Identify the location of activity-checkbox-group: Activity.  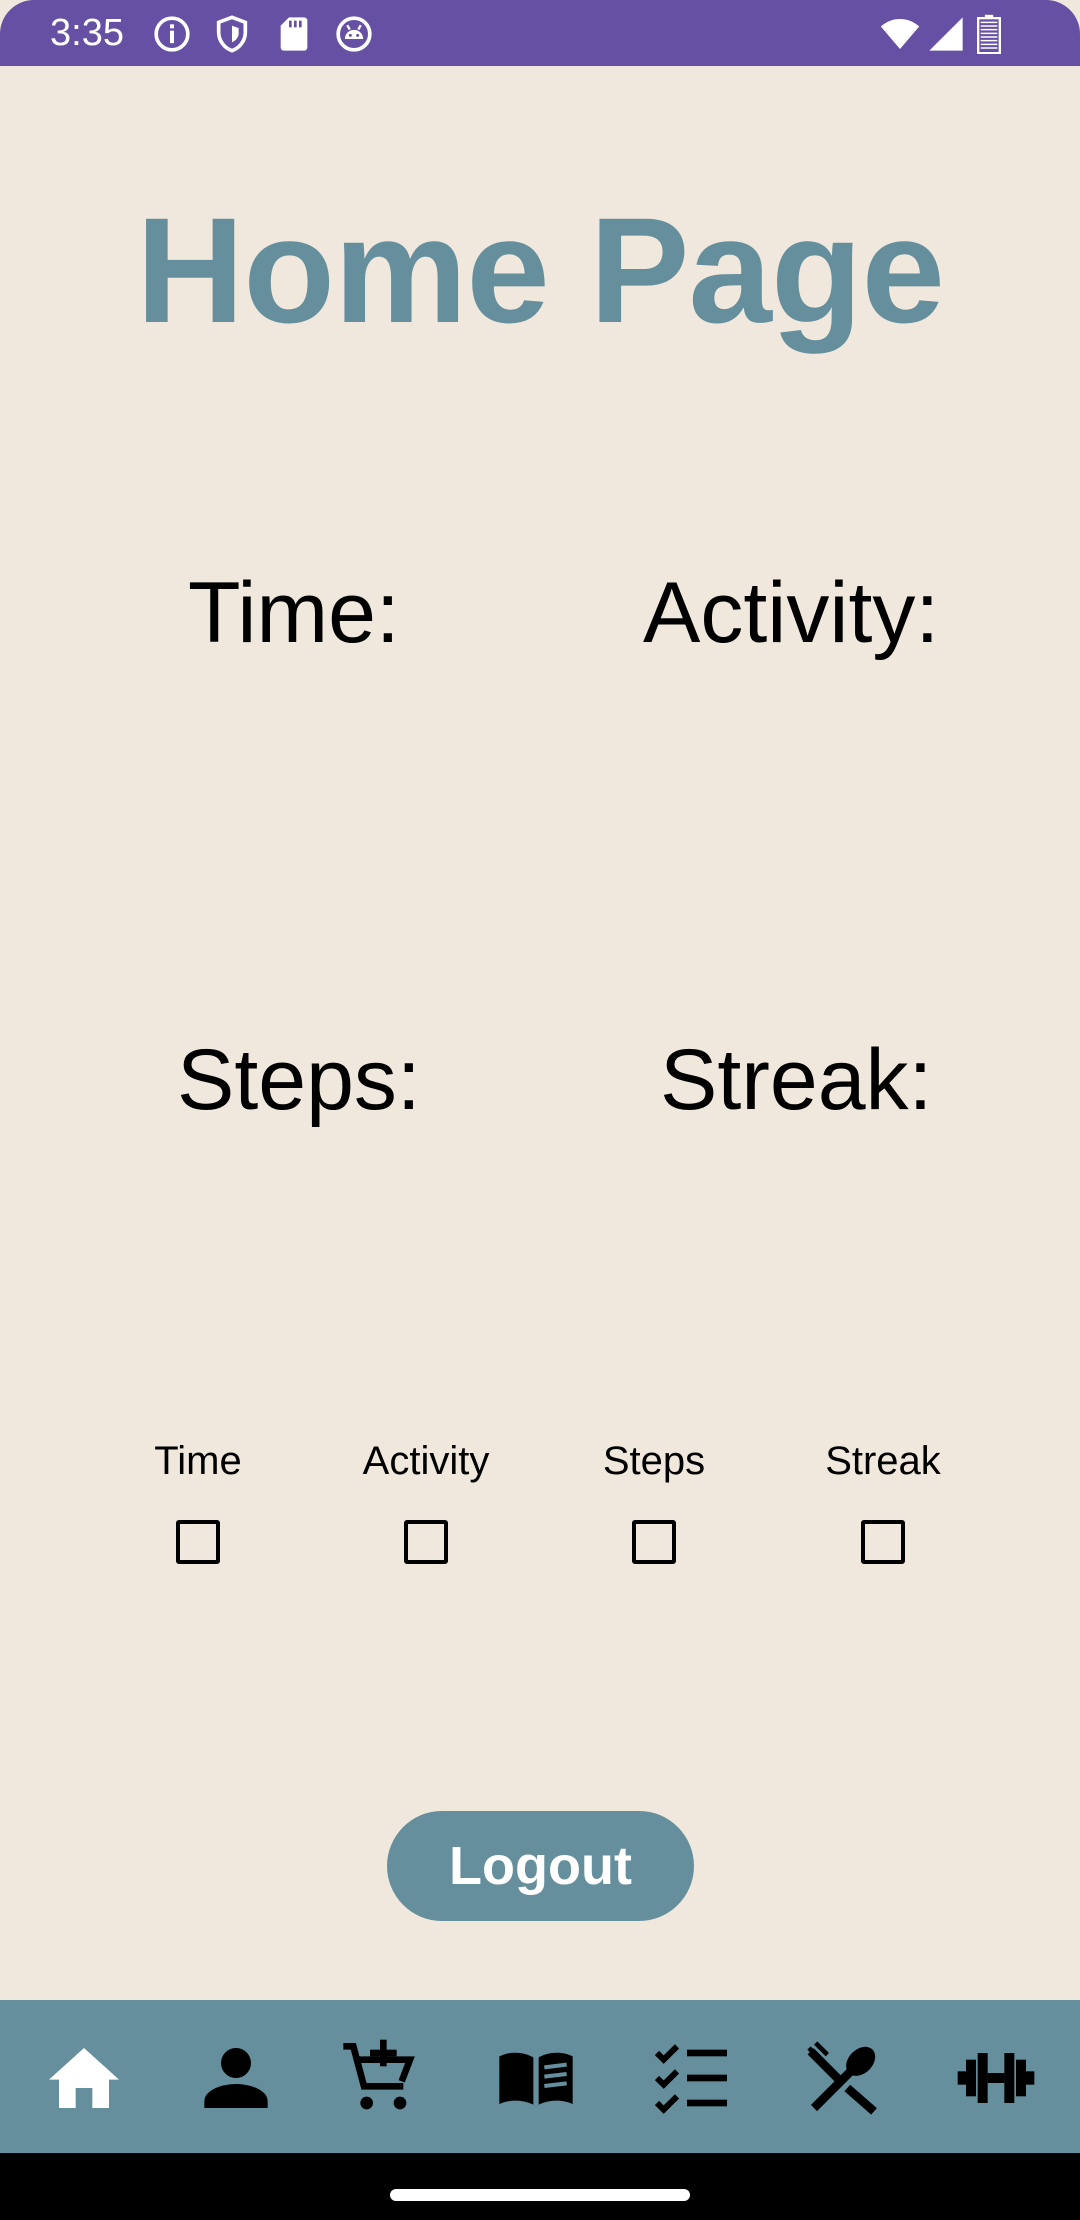
(426, 1500).